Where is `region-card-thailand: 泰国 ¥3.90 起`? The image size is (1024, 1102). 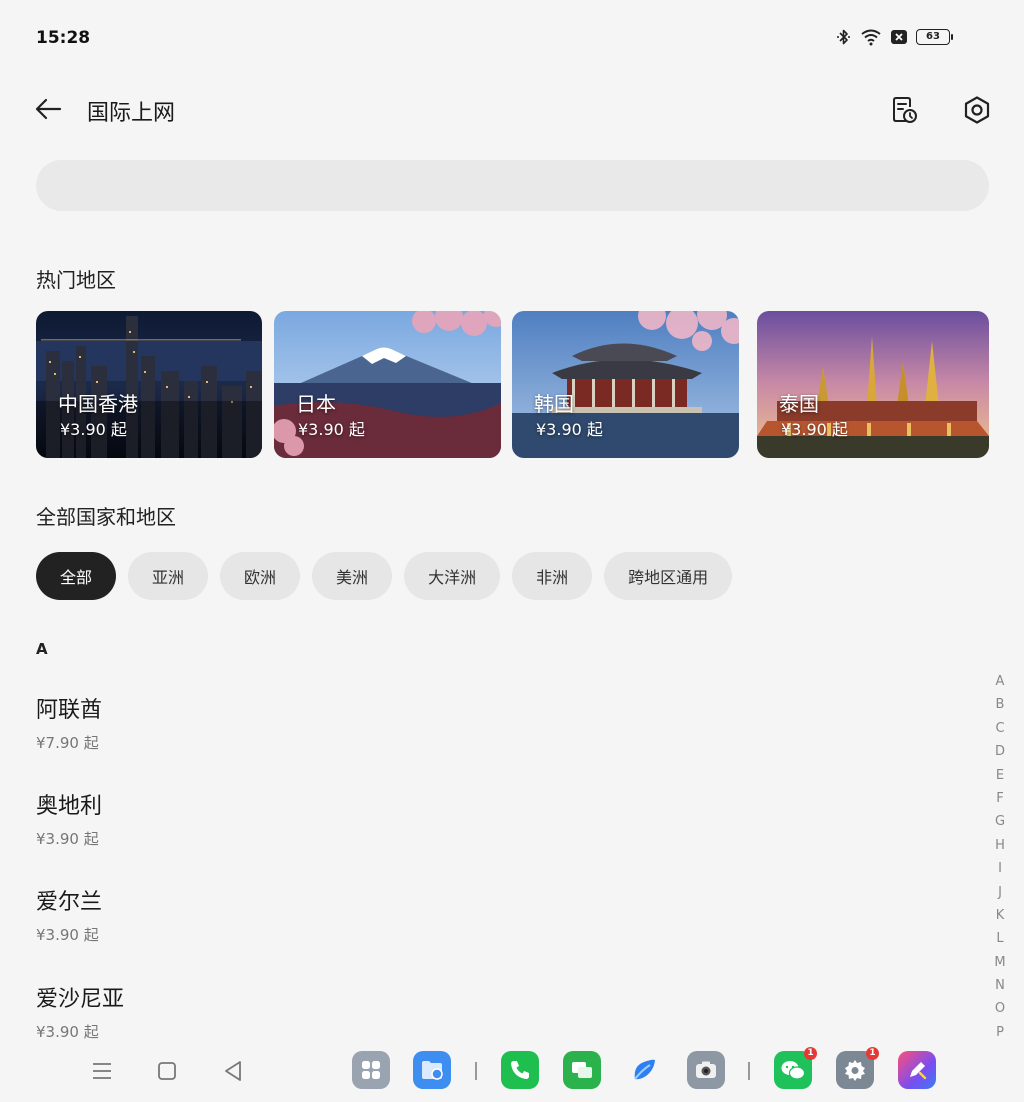 region-card-thailand: 泰国 ¥3.90 起 is located at coordinates (873, 384).